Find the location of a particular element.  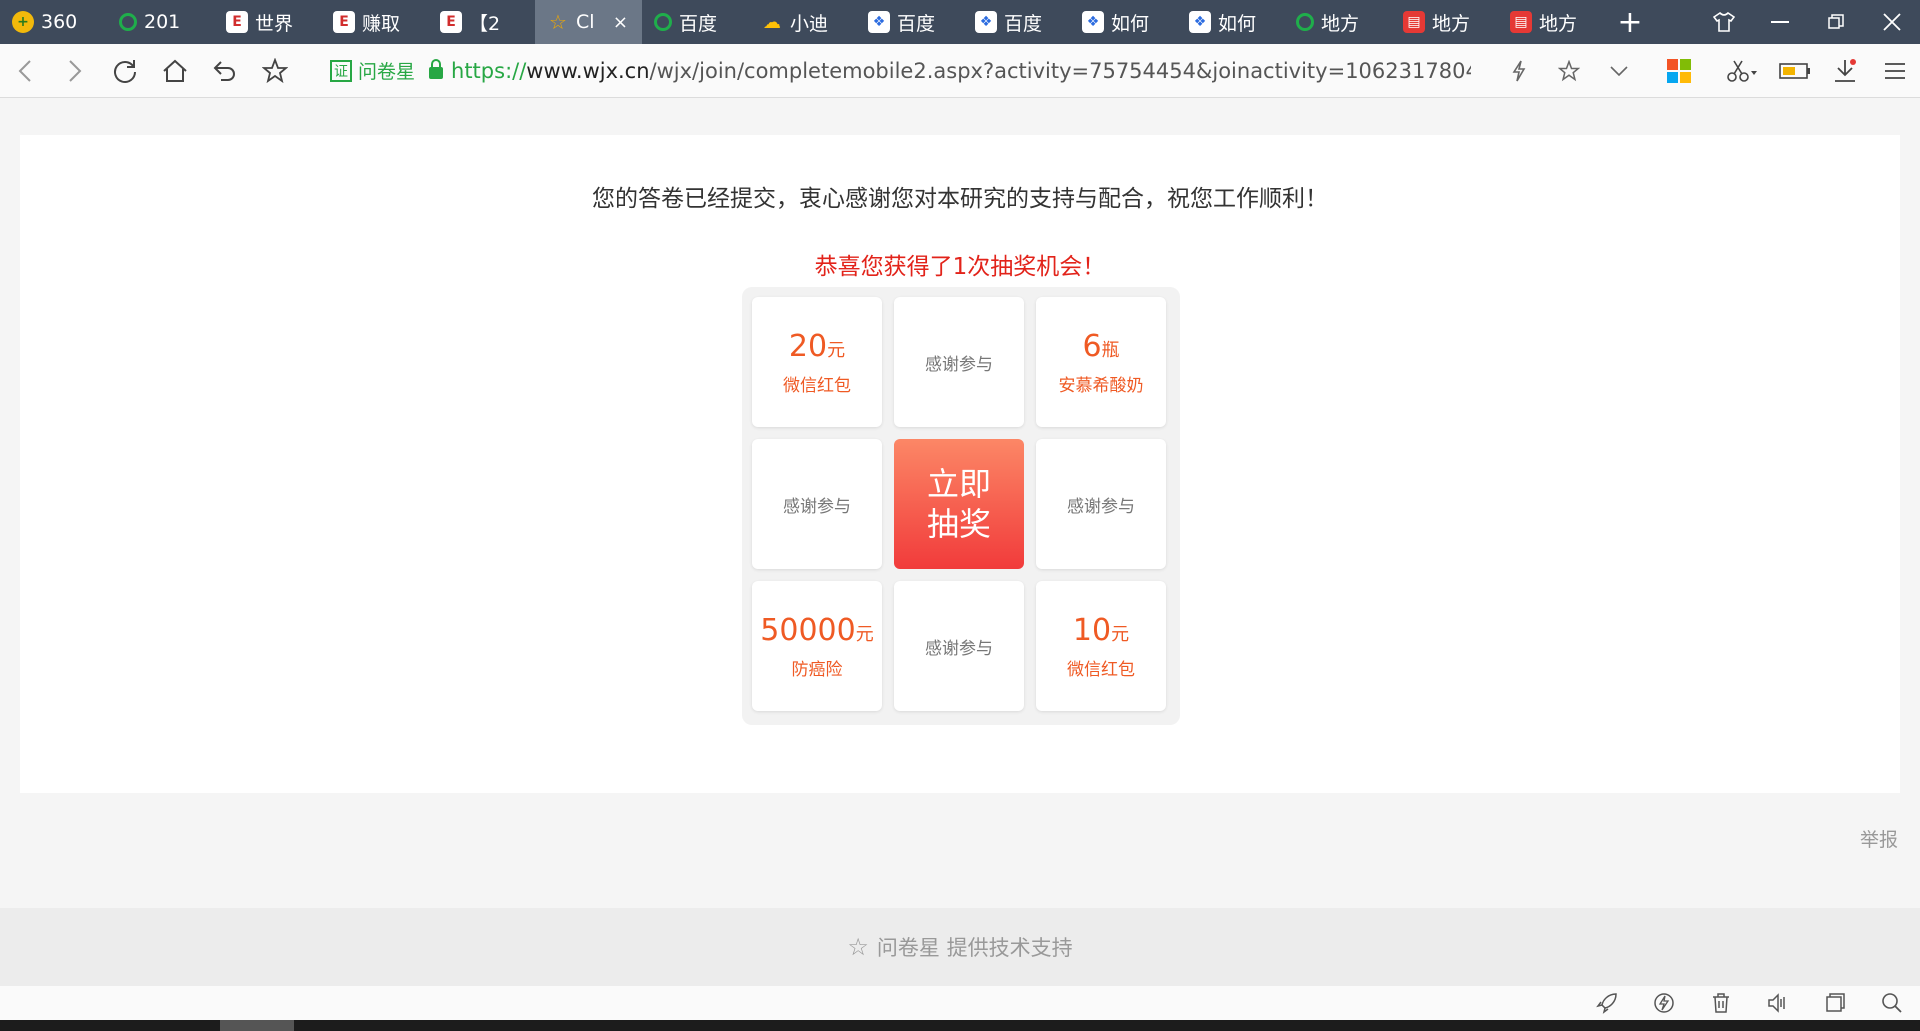

tab-strip-spacer is located at coordinates (1675, 22).